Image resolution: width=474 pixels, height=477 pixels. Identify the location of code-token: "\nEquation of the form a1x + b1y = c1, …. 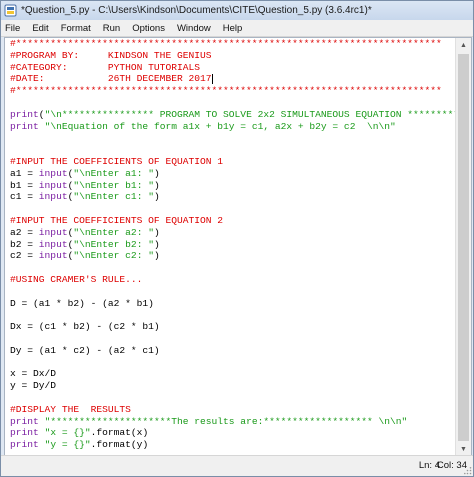
(220, 126).